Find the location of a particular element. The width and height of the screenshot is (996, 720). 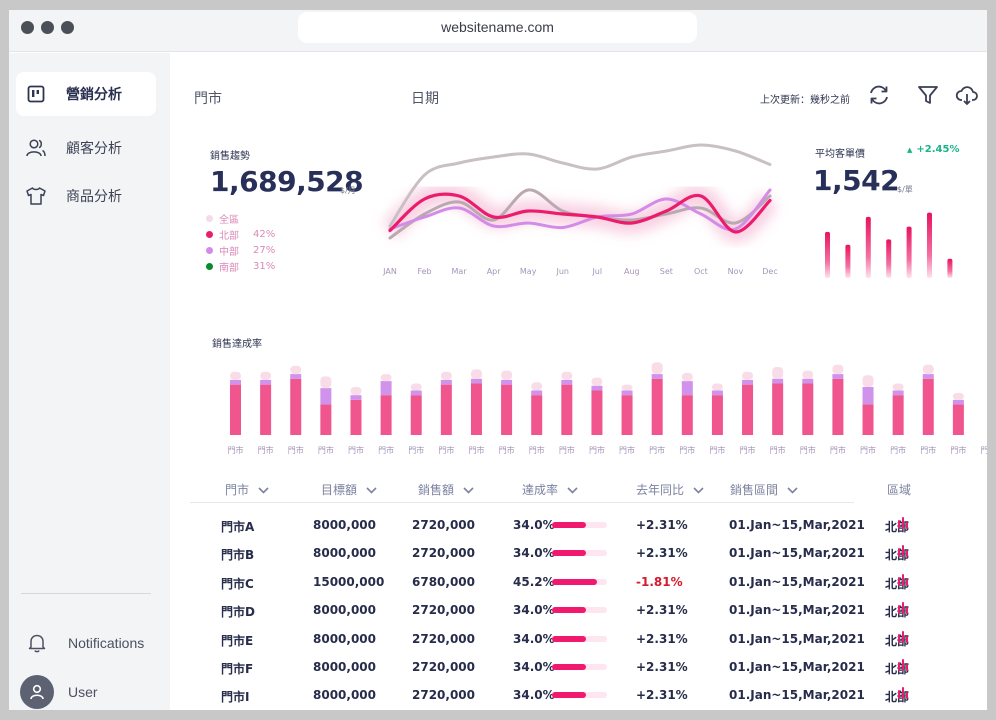

col-header-yoy: 去年同比 is located at coordinates (670, 489).